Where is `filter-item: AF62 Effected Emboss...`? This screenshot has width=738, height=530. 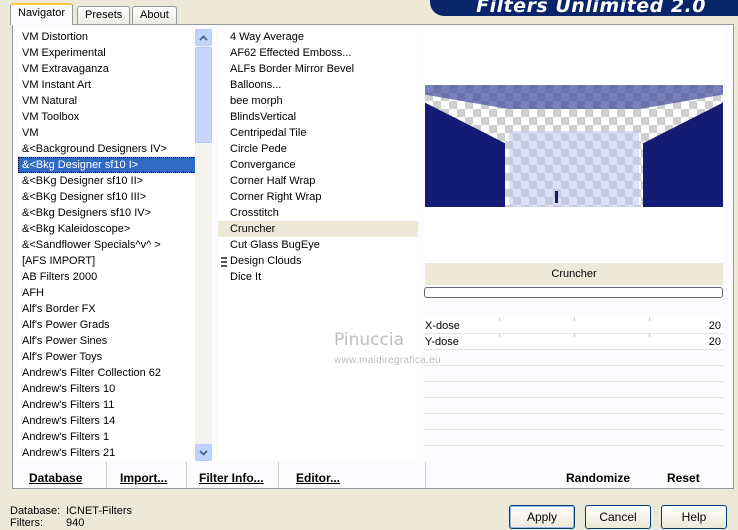
filter-item: AF62 Effected Emboss... is located at coordinates (318, 53).